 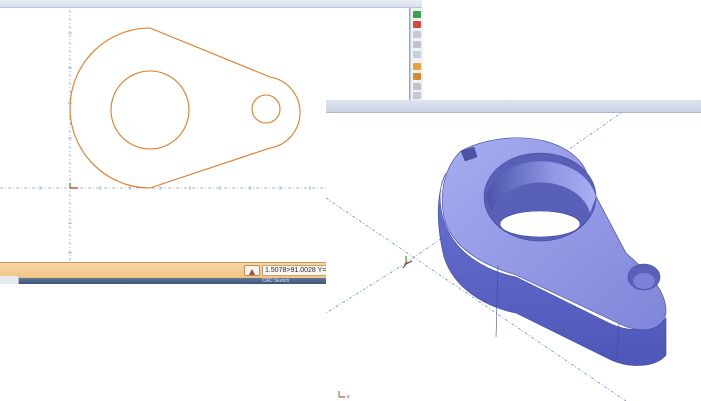 I want to click on sketch-side-toolbar, so click(x=416, y=54).